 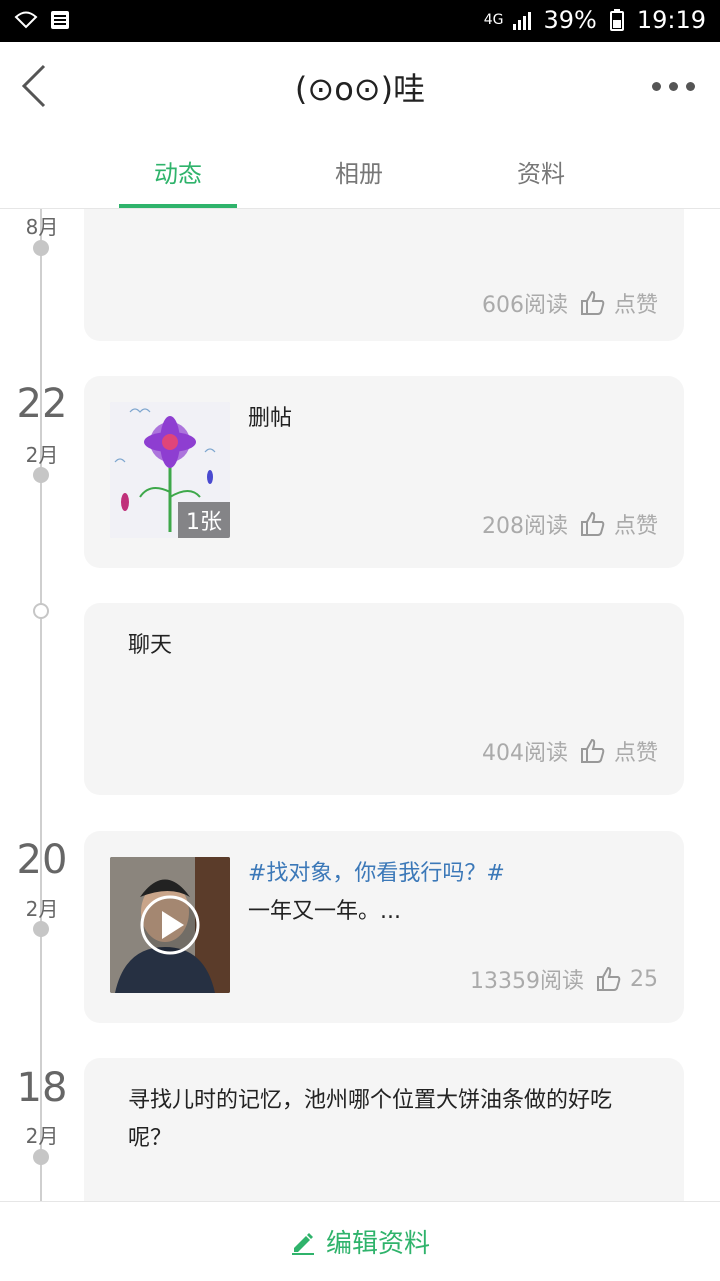 What do you see at coordinates (178, 171) in the screenshot?
I see `tab-activity: 动态` at bounding box center [178, 171].